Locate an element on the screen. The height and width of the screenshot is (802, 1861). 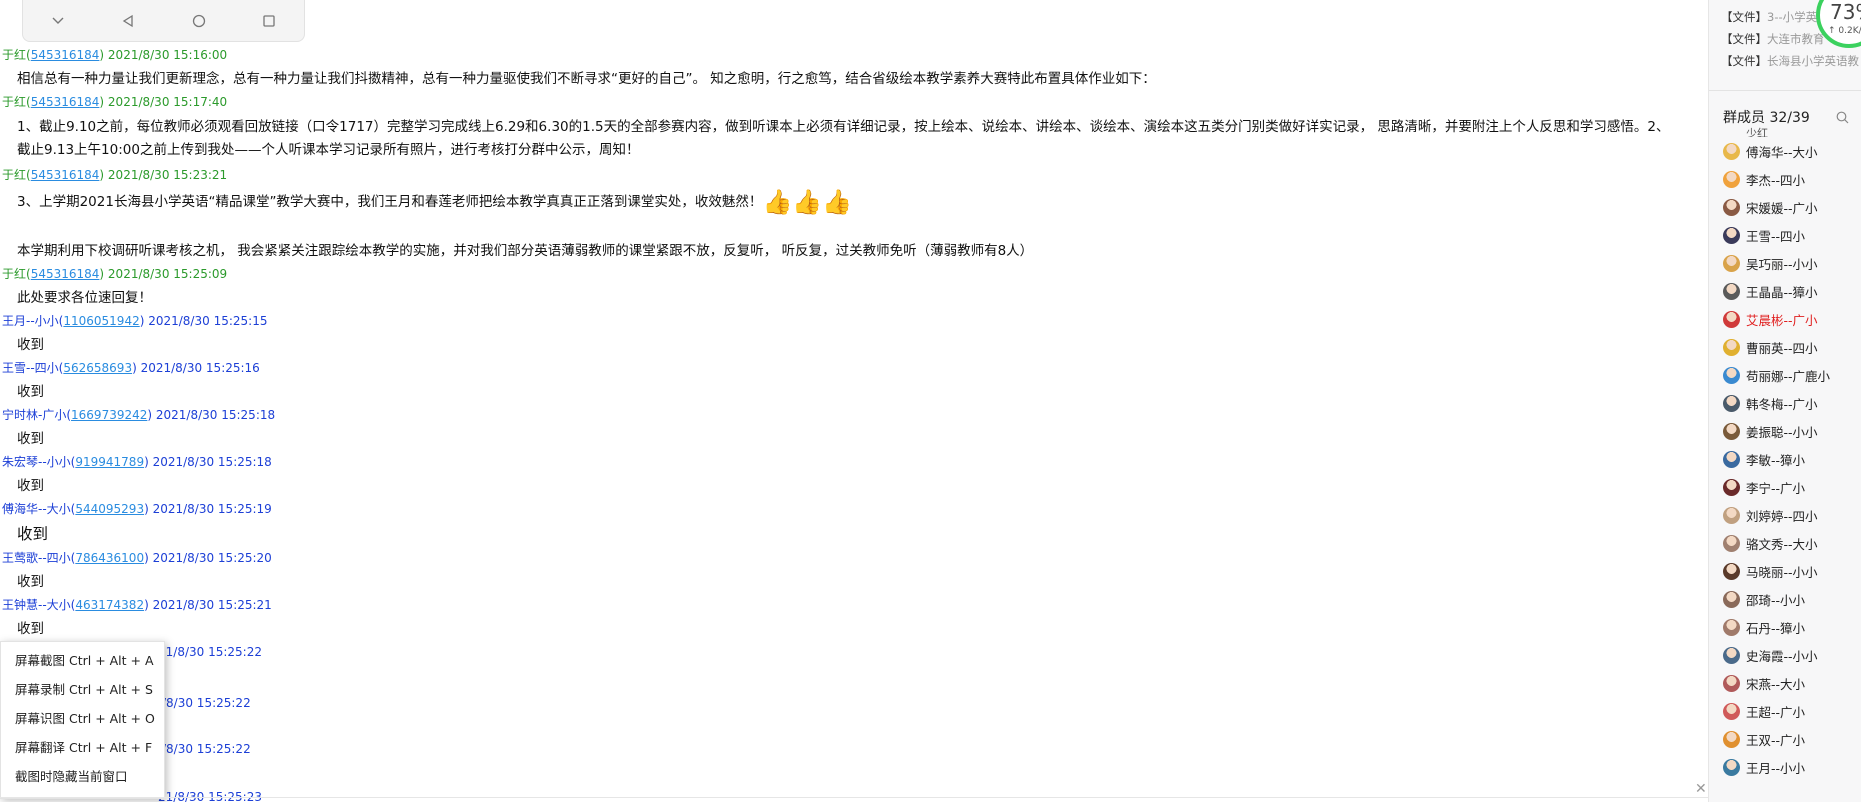
member-item: 王晶晶--獐小 is located at coordinates (1792, 291).